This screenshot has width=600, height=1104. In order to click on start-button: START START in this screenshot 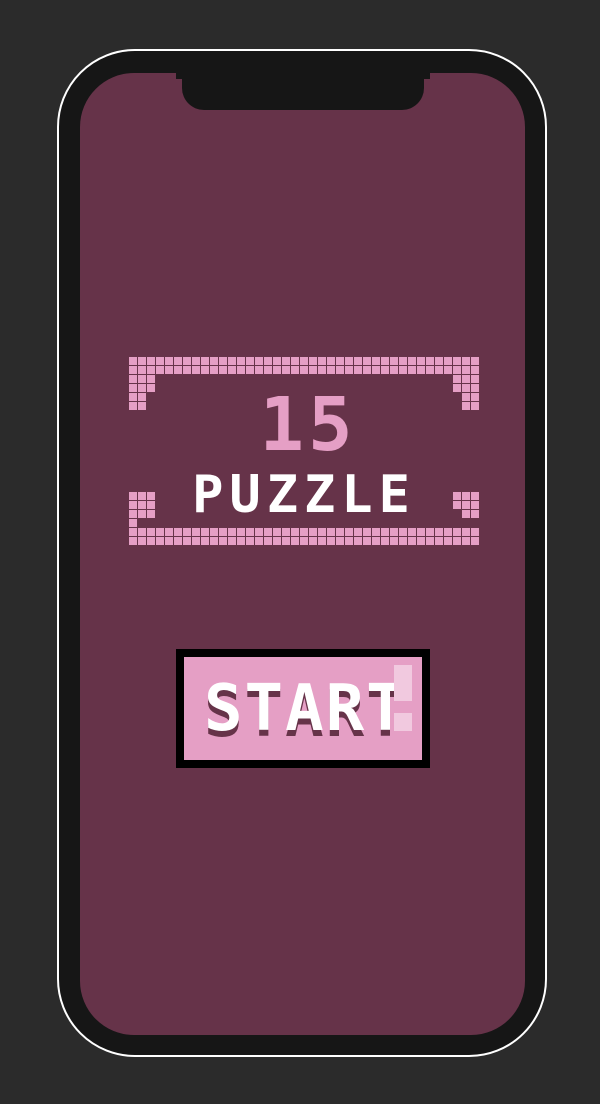, I will do `click(303, 708)`.